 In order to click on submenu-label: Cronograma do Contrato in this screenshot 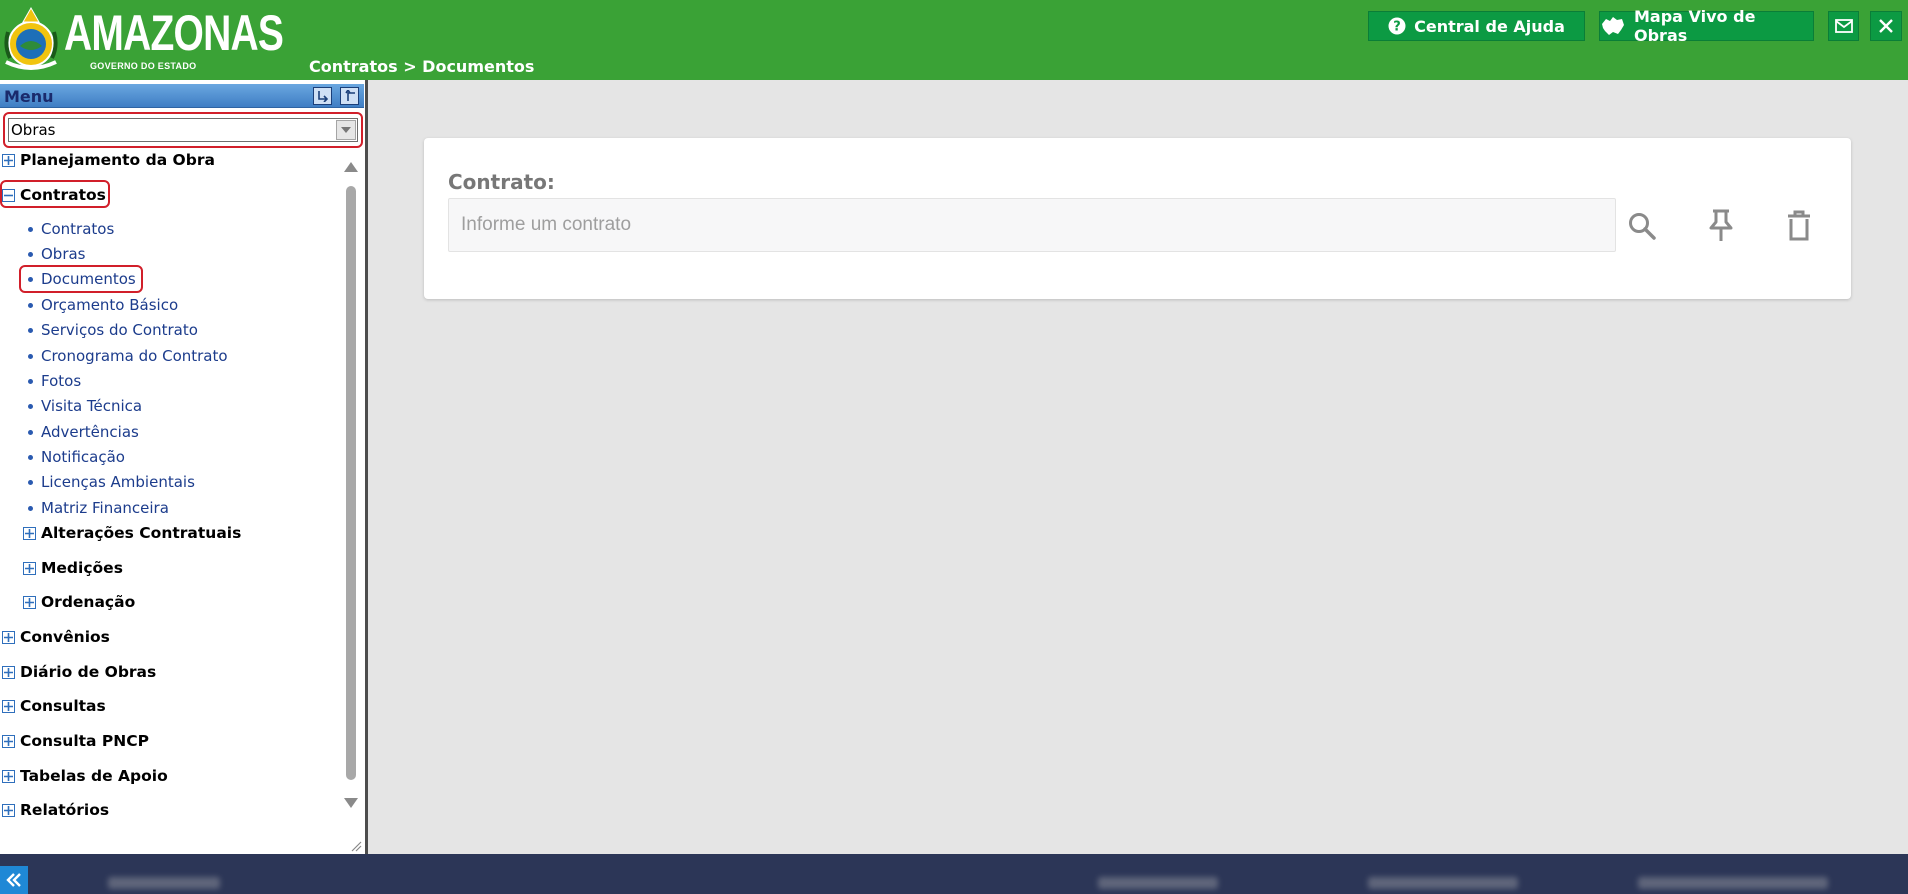, I will do `click(134, 356)`.